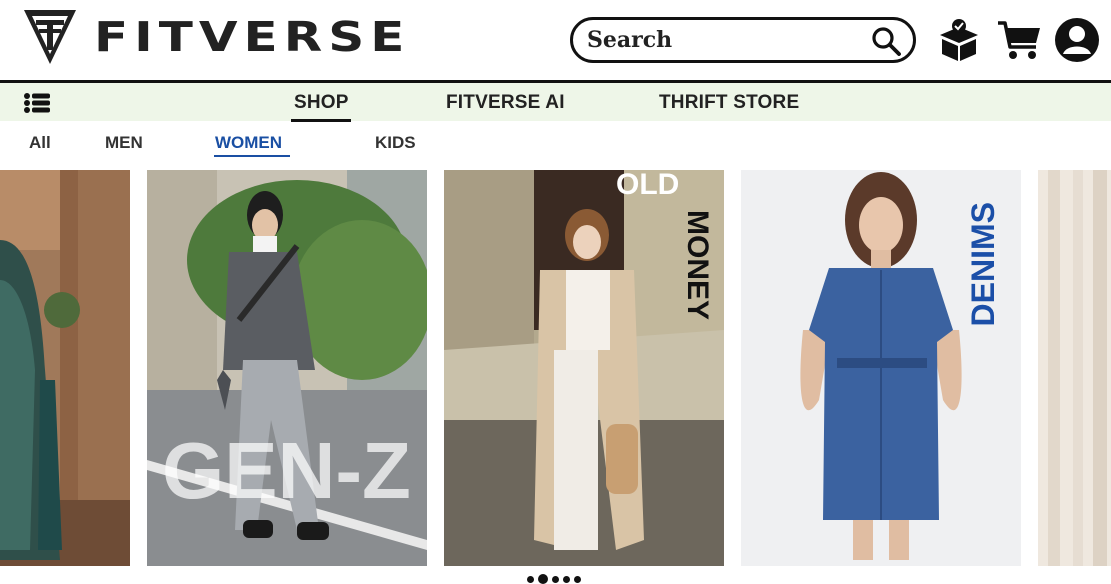 The width and height of the screenshot is (1111, 584). I want to click on search-bar, so click(743, 40).